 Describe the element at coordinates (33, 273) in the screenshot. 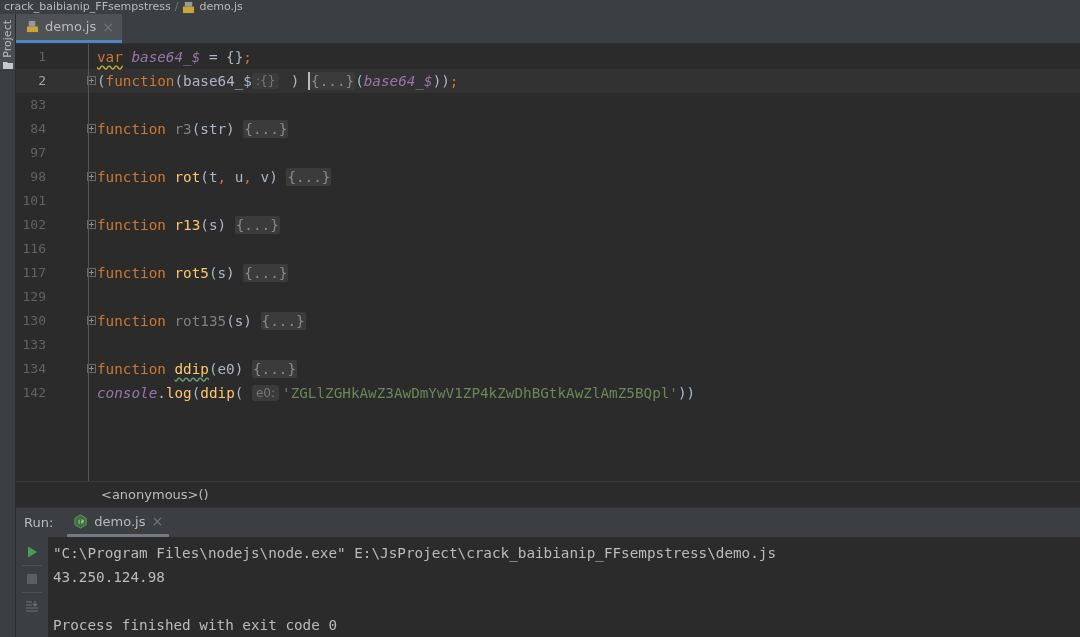

I see `line-number: 117` at that location.